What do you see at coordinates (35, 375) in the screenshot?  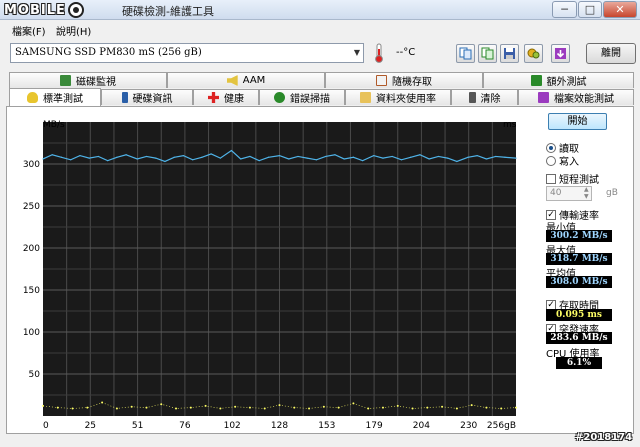 I see `y-left-tick-label: 50` at bounding box center [35, 375].